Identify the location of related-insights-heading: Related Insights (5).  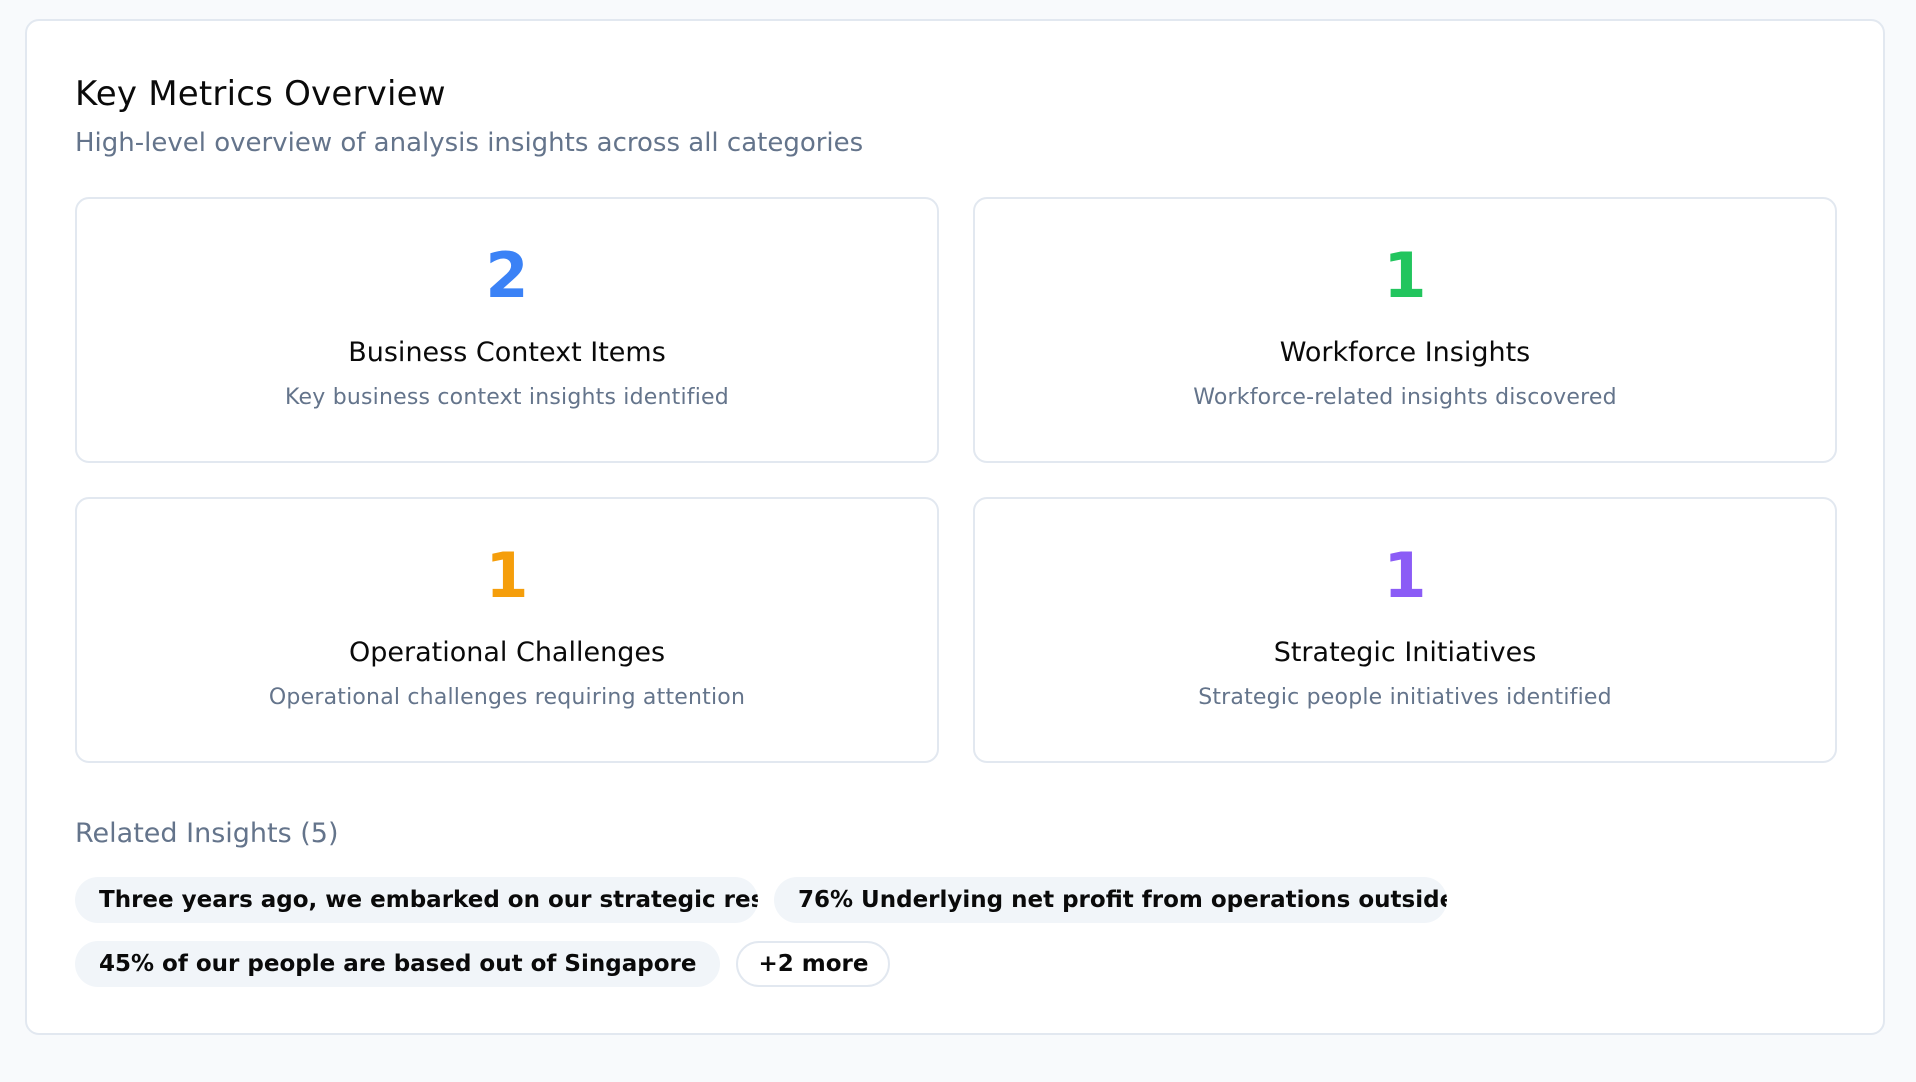
(207, 833).